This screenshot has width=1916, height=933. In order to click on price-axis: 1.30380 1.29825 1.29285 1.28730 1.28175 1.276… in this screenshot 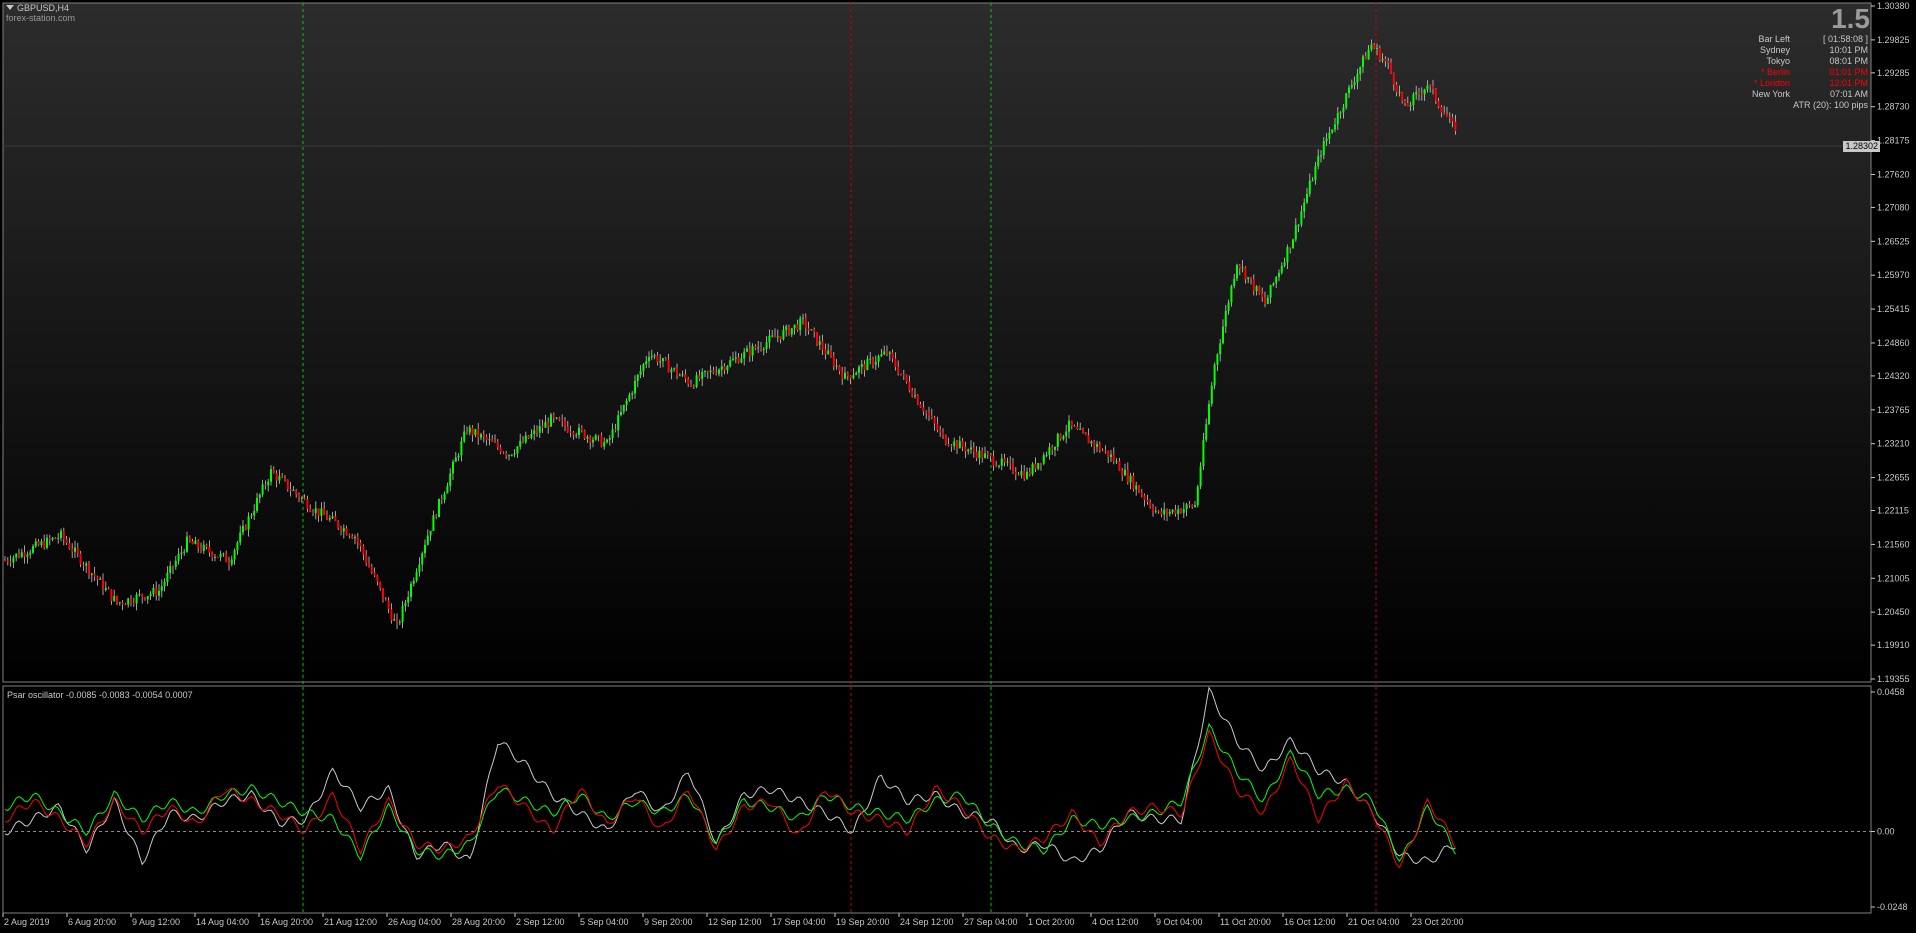, I will do `click(1890, 342)`.